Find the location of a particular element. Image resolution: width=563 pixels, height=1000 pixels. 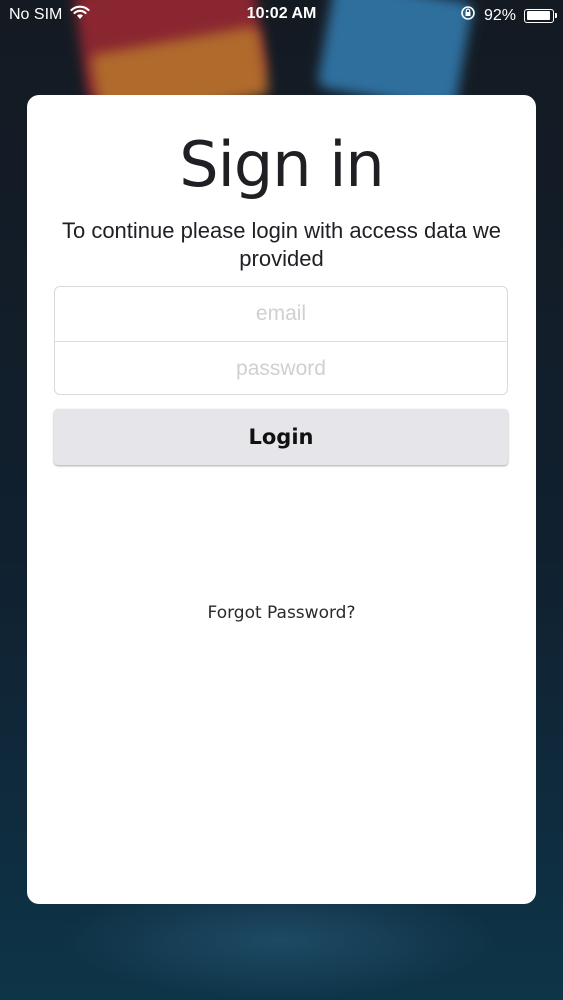

orientation-lock-icon is located at coordinates (468, 15).